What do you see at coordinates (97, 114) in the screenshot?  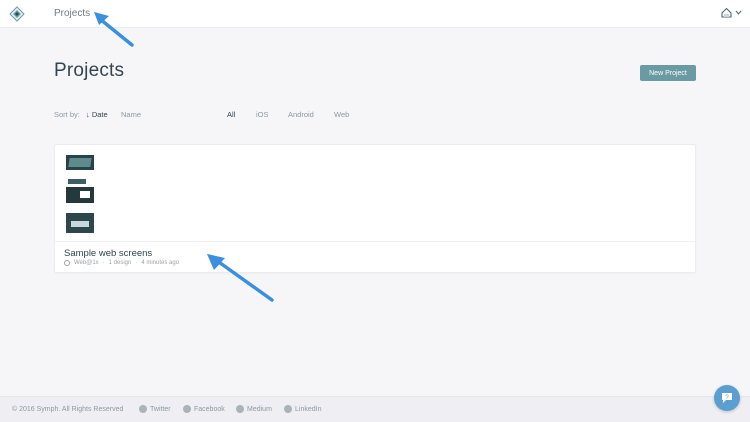 I see `sort-by-date: ↓ Date` at bounding box center [97, 114].